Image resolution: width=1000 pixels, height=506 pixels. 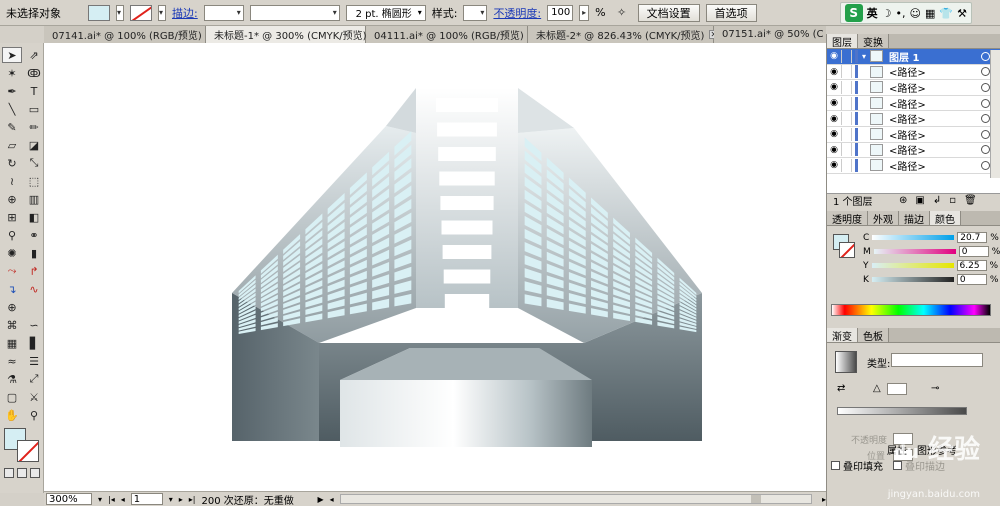 I want to click on prev-page-icon: ◂, so click(x=123, y=499).